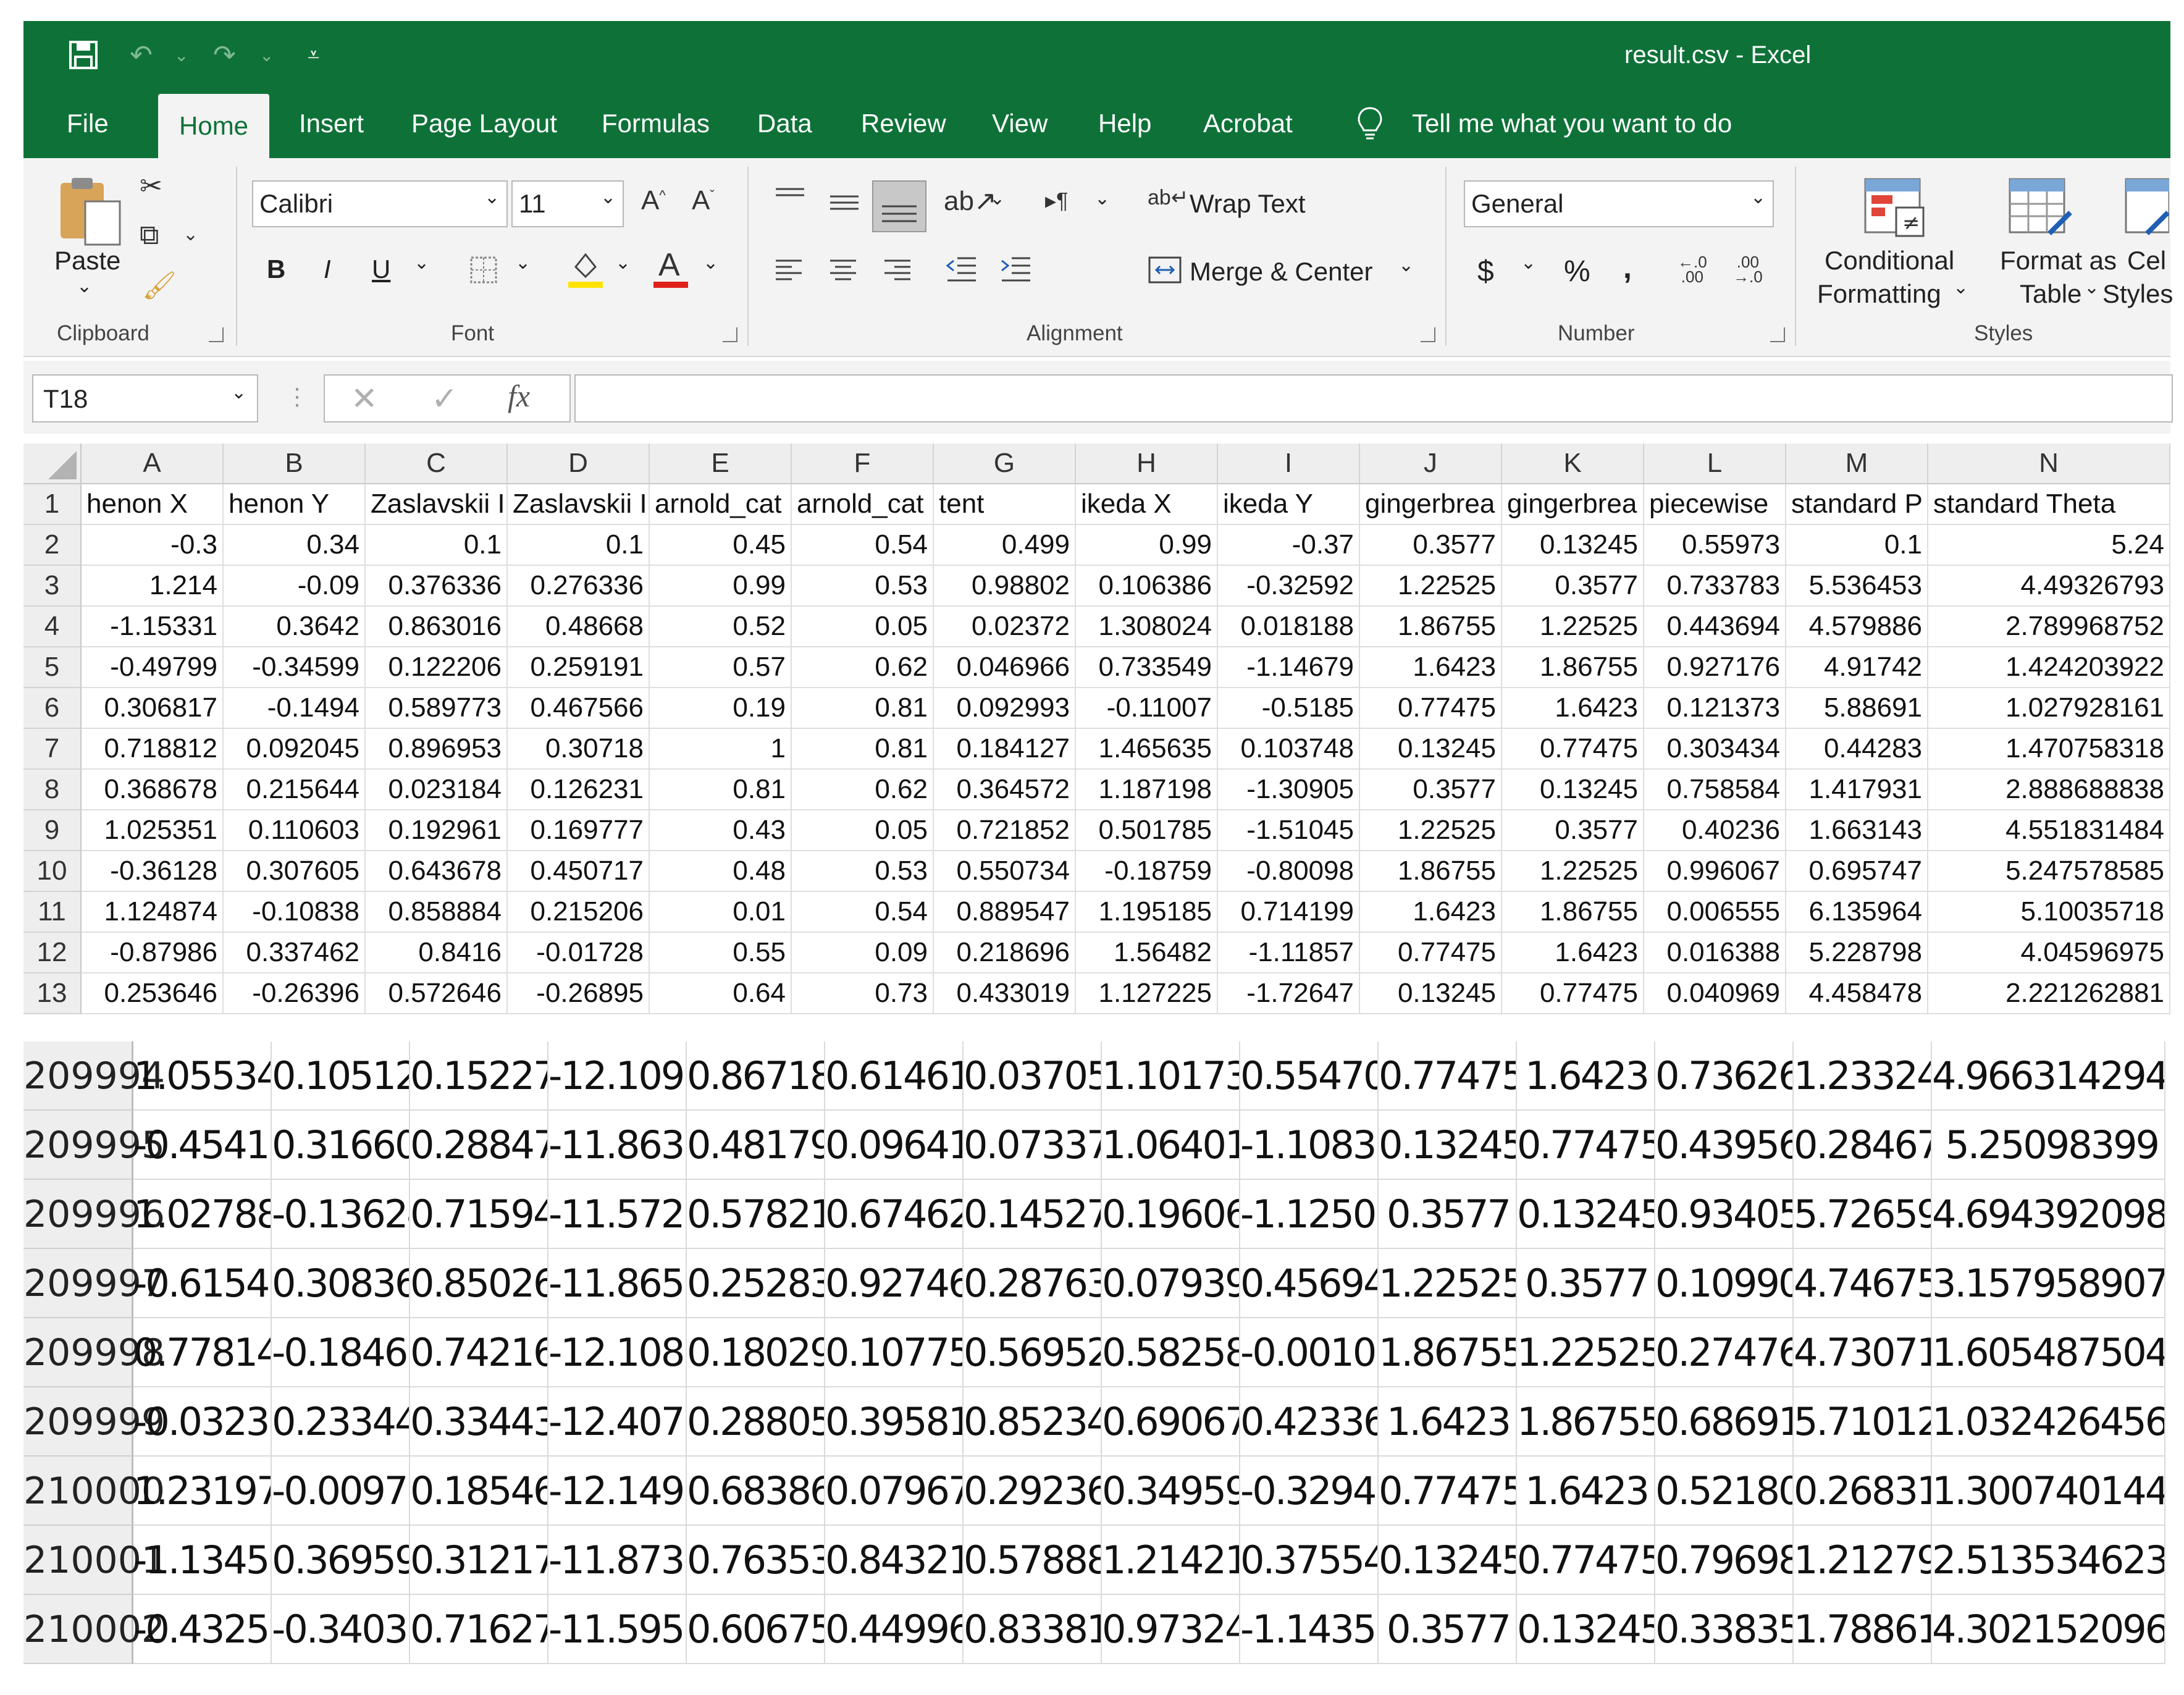 The height and width of the screenshot is (1695, 2184). I want to click on grid-cell: 0.375544, so click(1310, 1561).